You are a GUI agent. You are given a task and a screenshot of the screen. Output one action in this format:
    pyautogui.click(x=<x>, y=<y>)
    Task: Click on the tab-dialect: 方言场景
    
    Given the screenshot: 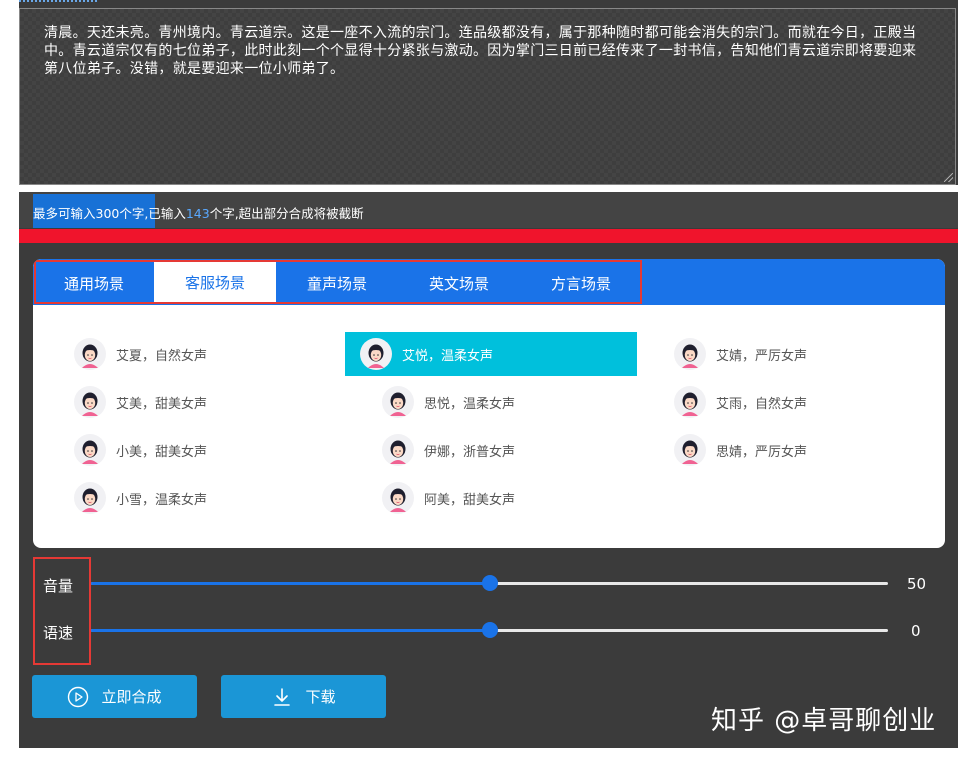 What is the action you would take?
    pyautogui.click(x=581, y=283)
    